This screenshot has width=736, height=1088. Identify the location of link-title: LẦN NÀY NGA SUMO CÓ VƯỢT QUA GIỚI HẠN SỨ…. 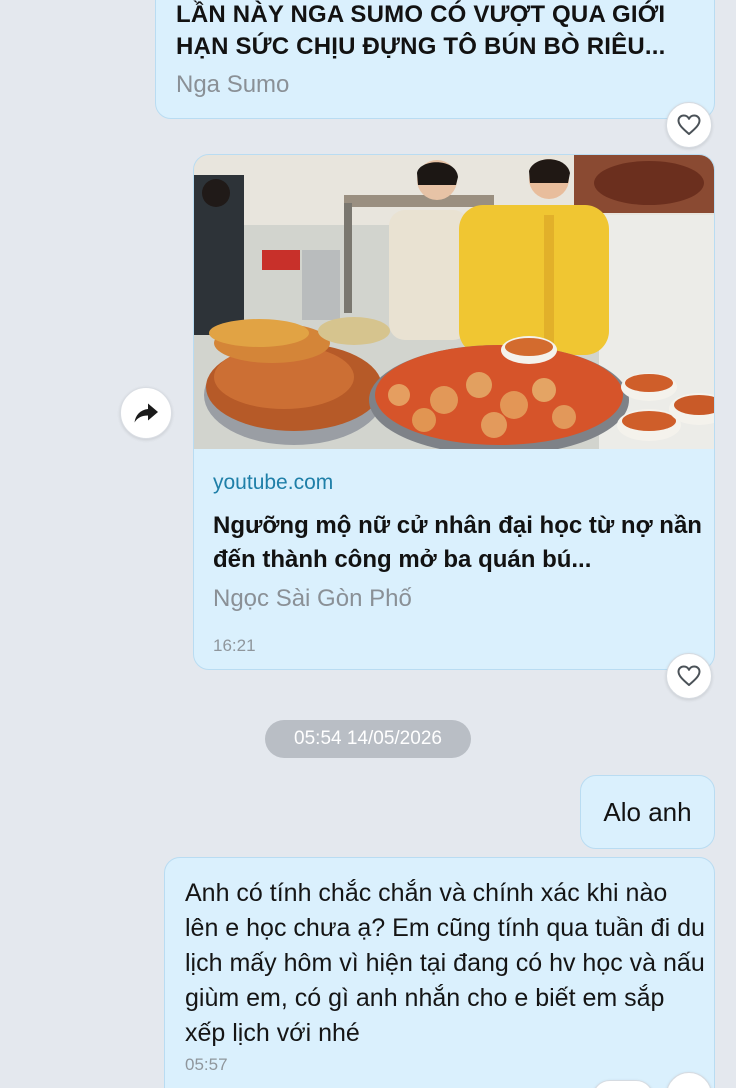
(438, 31).